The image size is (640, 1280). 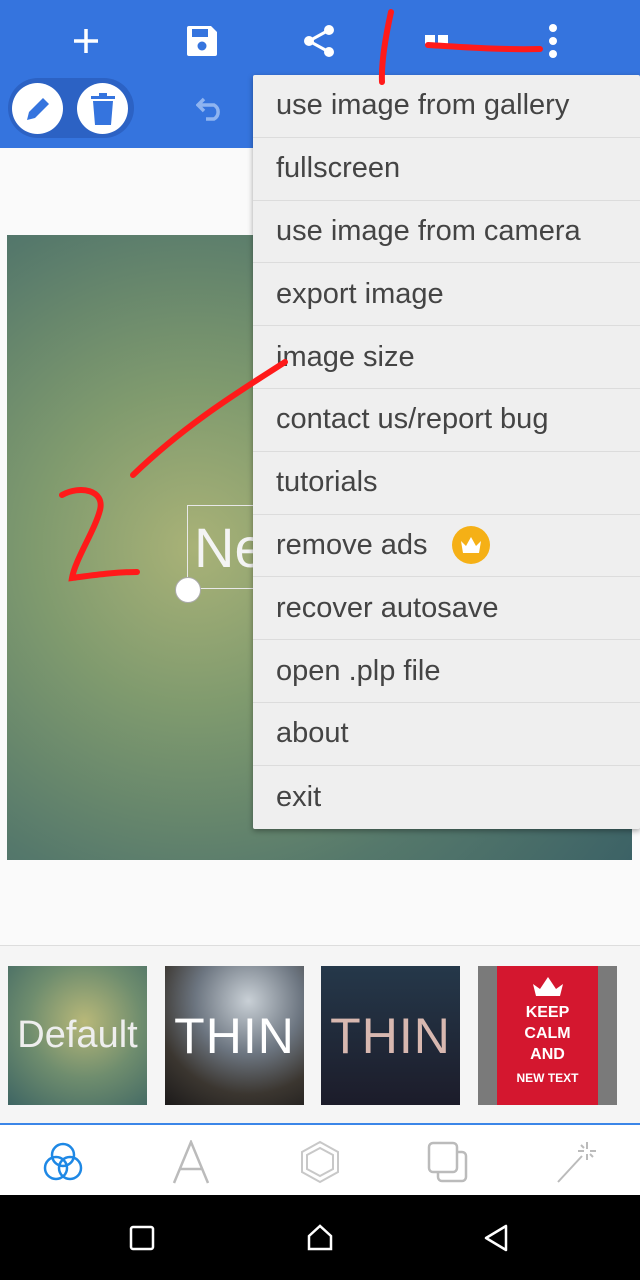 I want to click on save-icon, so click(x=202, y=41).